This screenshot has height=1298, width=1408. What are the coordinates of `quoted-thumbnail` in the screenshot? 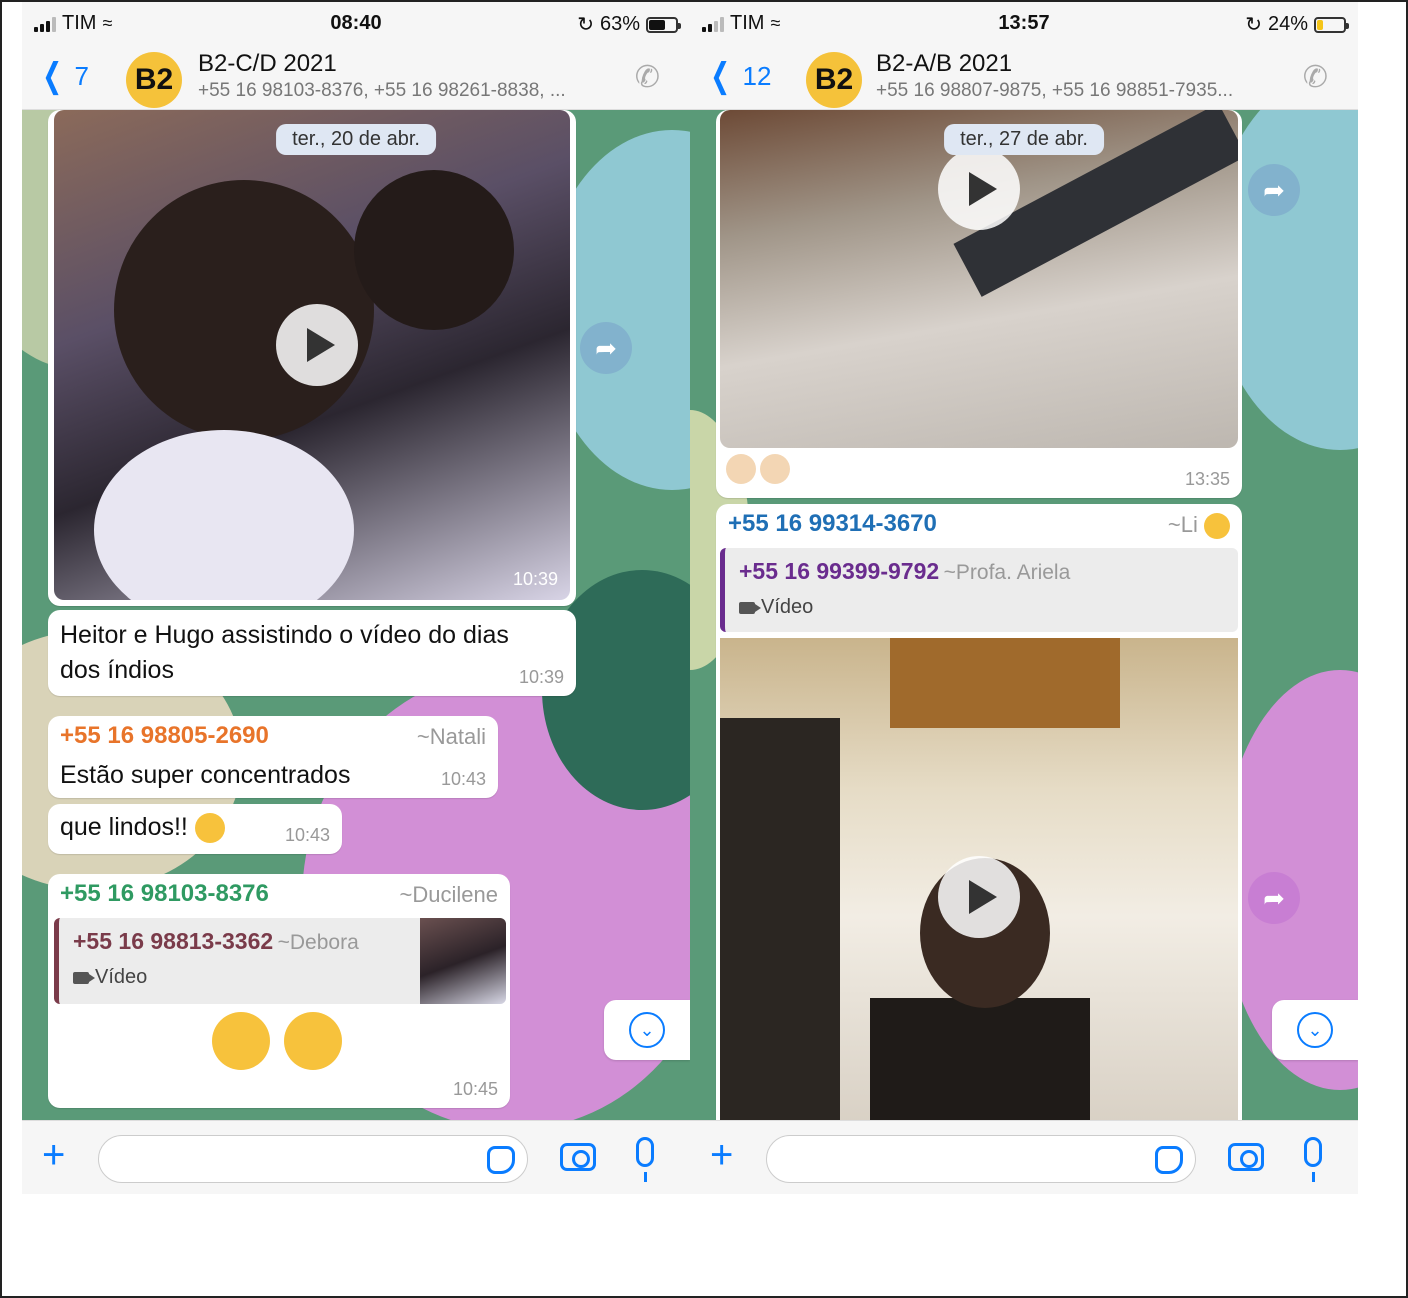 It's located at (463, 961).